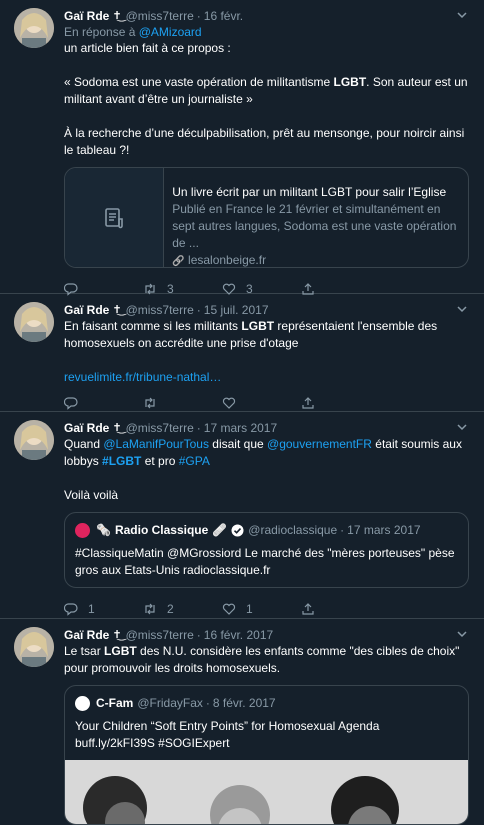 This screenshot has height=825, width=484. What do you see at coordinates (219, 260) in the screenshot?
I see `card-domain: 🔗 lesalonbeige.fr` at bounding box center [219, 260].